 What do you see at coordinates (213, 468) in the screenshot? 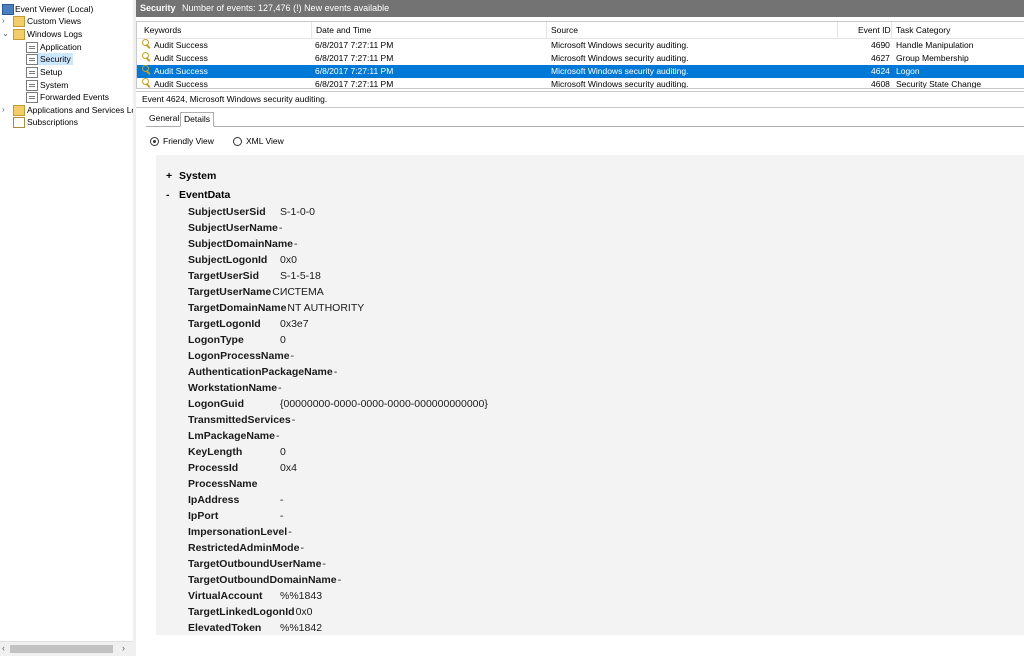
I see `field-name: ProcessId` at bounding box center [213, 468].